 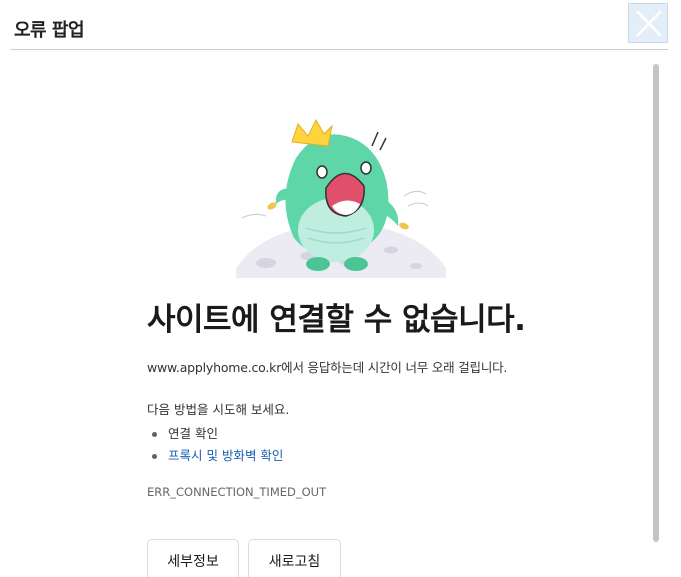 I want to click on close-x-icon, so click(x=649, y=23).